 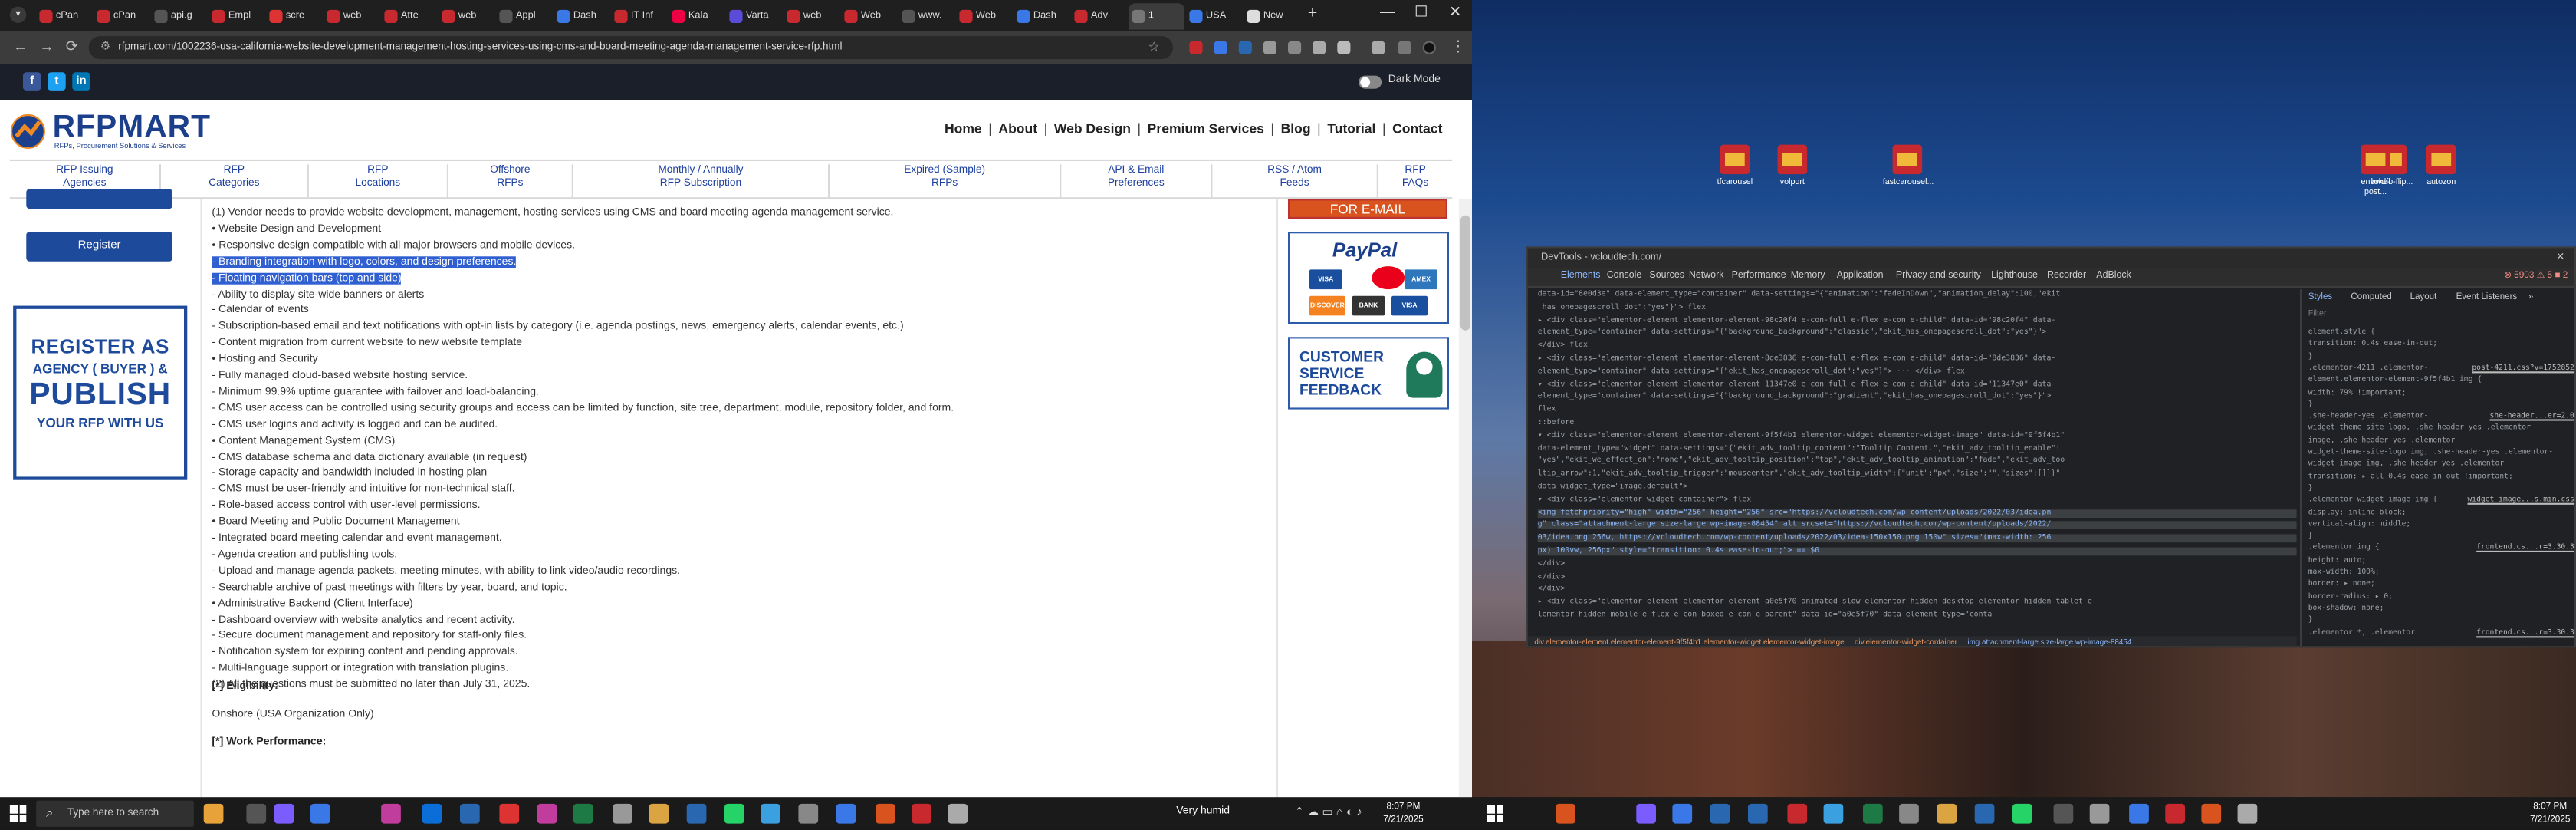 I want to click on styles-subtab: », so click(x=2530, y=297).